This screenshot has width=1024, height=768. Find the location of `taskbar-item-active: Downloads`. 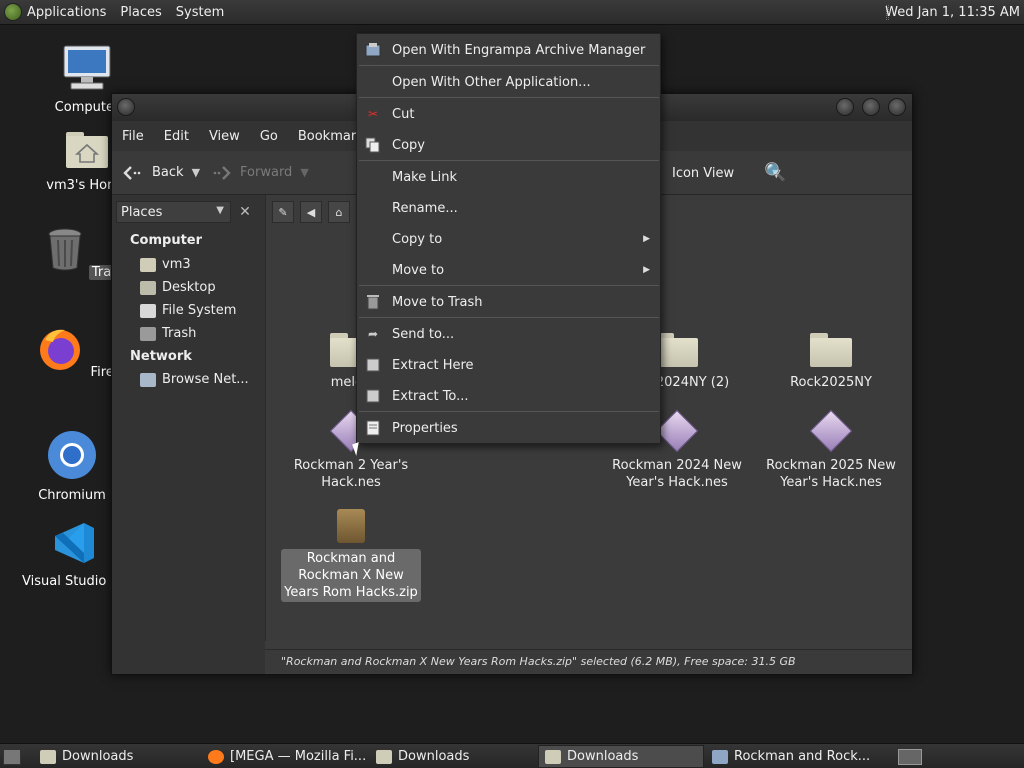

taskbar-item-active: Downloads is located at coordinates (621, 756).